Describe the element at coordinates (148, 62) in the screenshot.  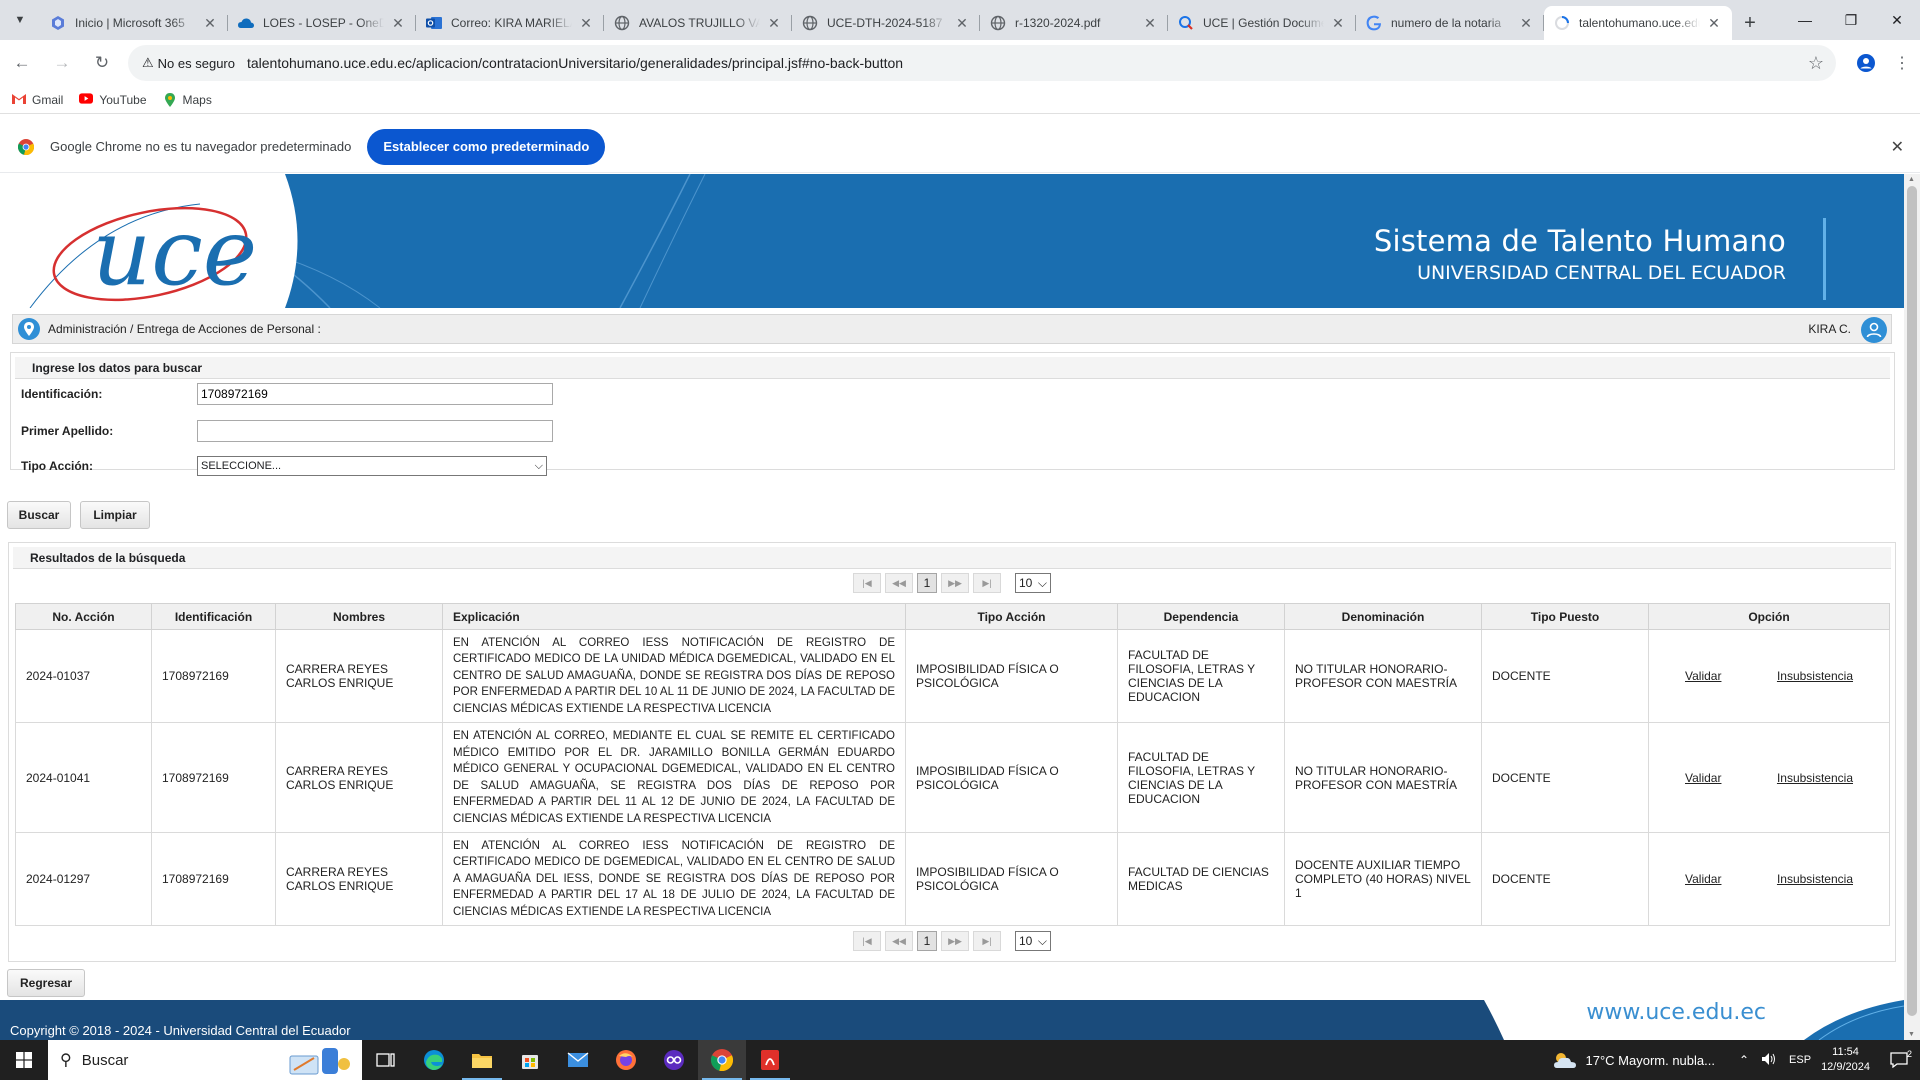
I see `warning-icon: ⚠` at that location.